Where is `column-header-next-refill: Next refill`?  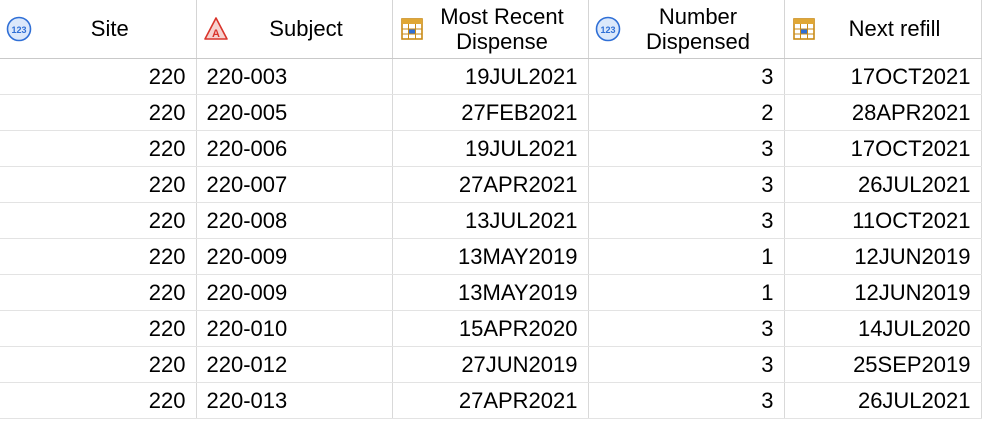 column-header-next-refill: Next refill is located at coordinates (883, 29).